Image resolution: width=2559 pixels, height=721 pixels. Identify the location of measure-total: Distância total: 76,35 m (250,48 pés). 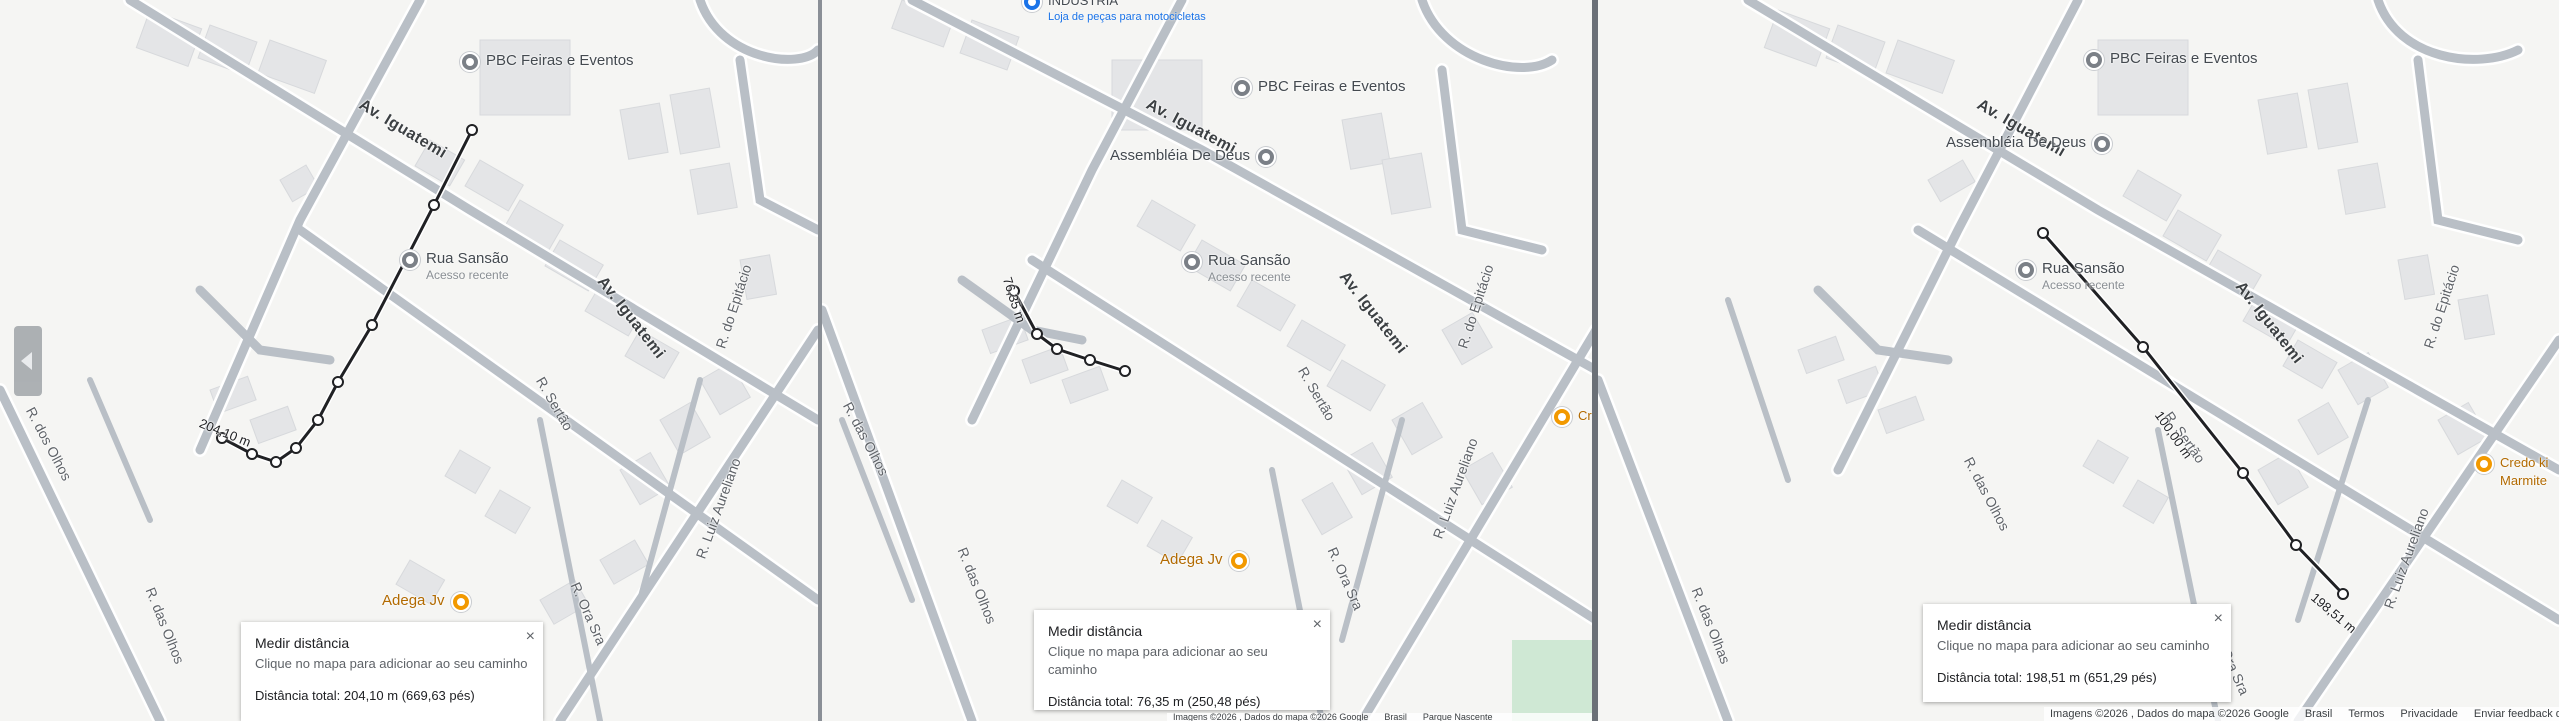
(1154, 701).